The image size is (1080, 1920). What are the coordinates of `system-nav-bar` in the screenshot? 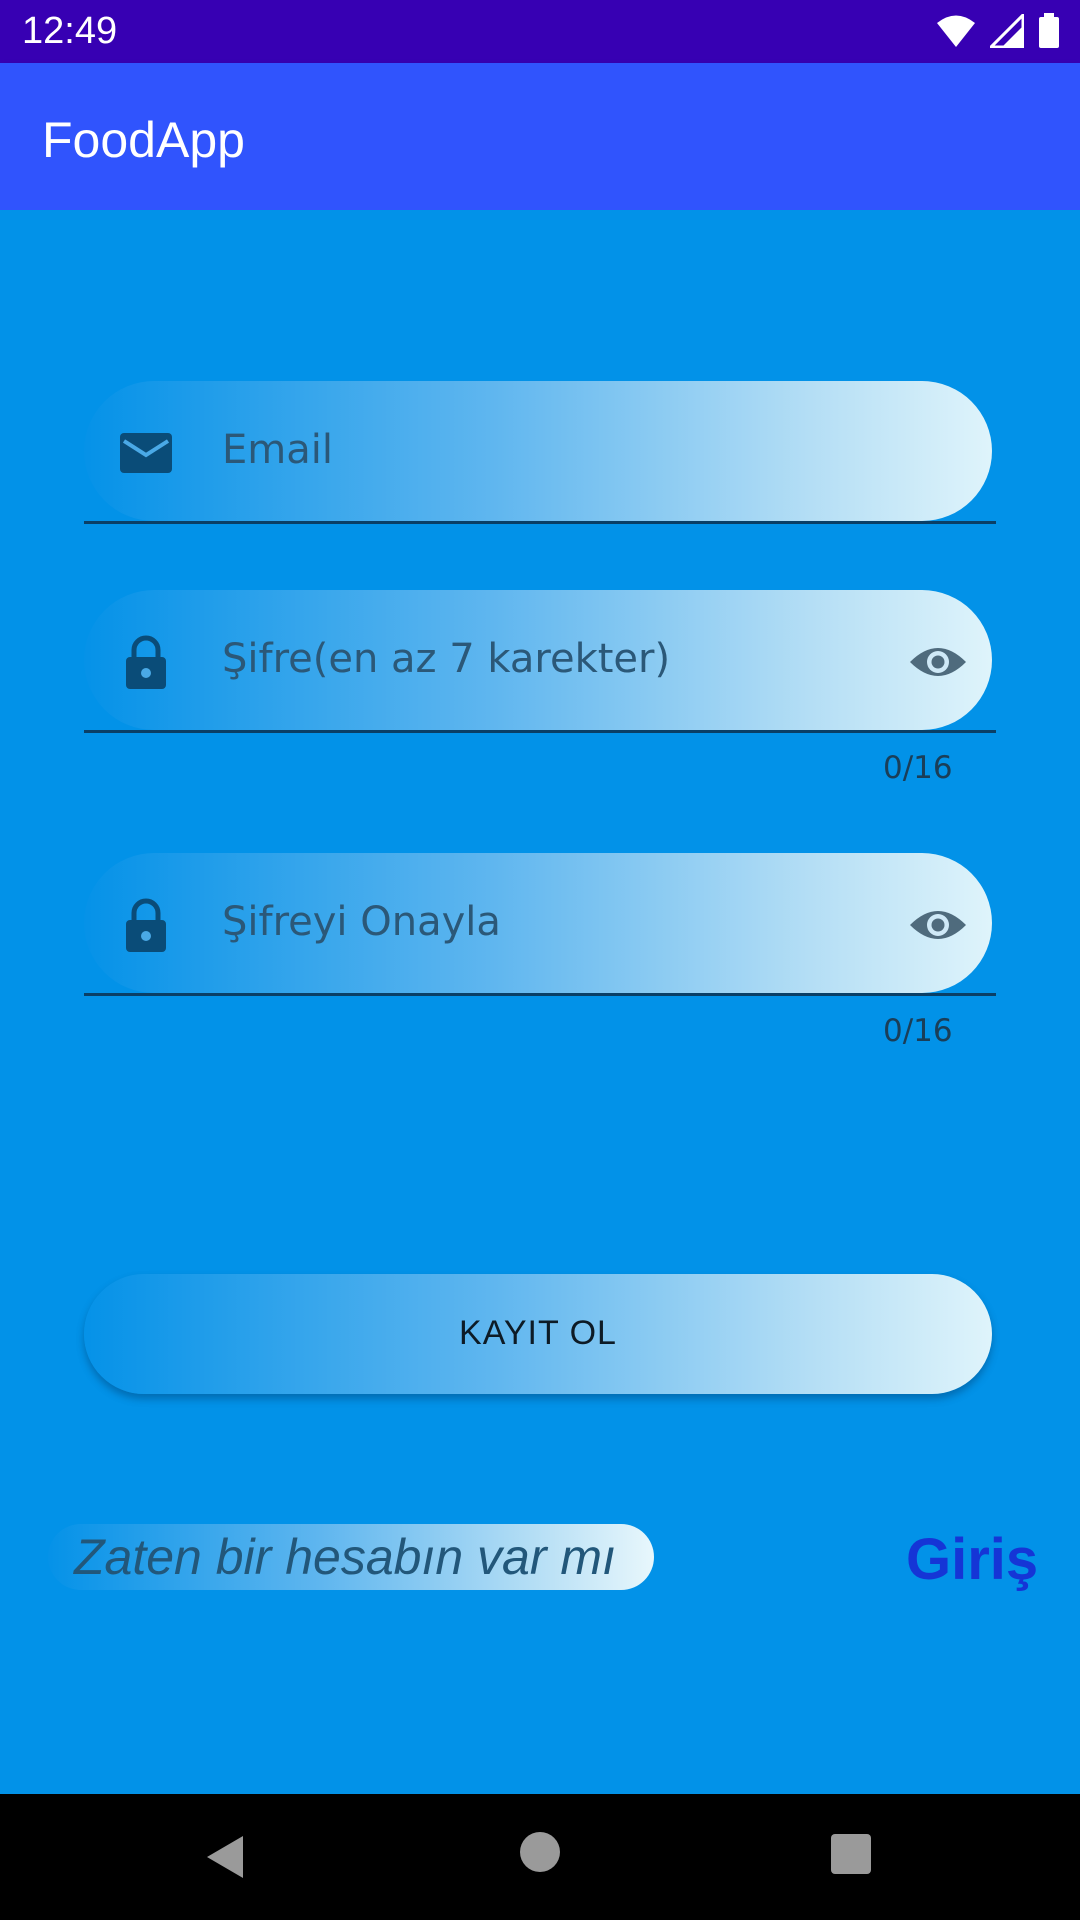 It's located at (540, 1857).